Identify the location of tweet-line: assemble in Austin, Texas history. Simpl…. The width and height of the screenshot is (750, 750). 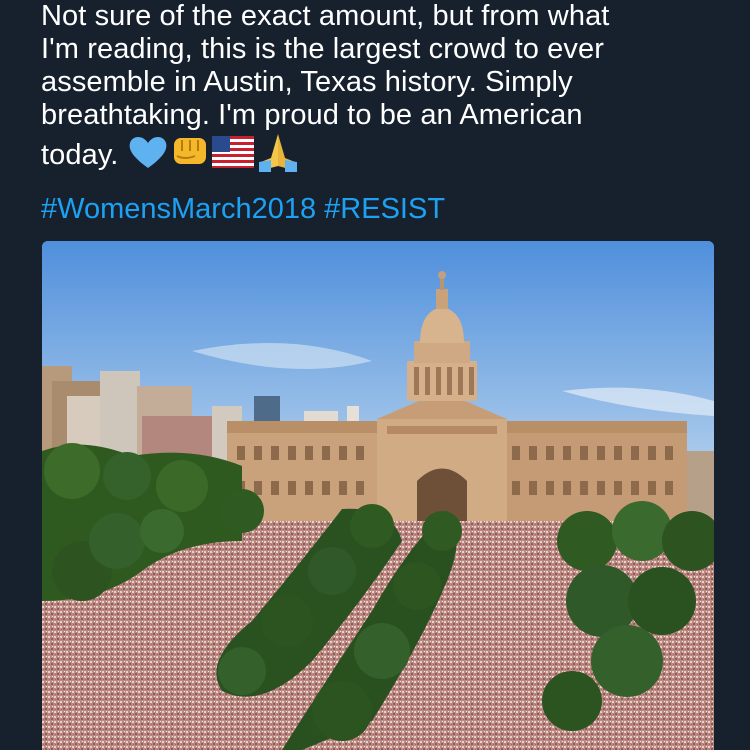
(307, 82).